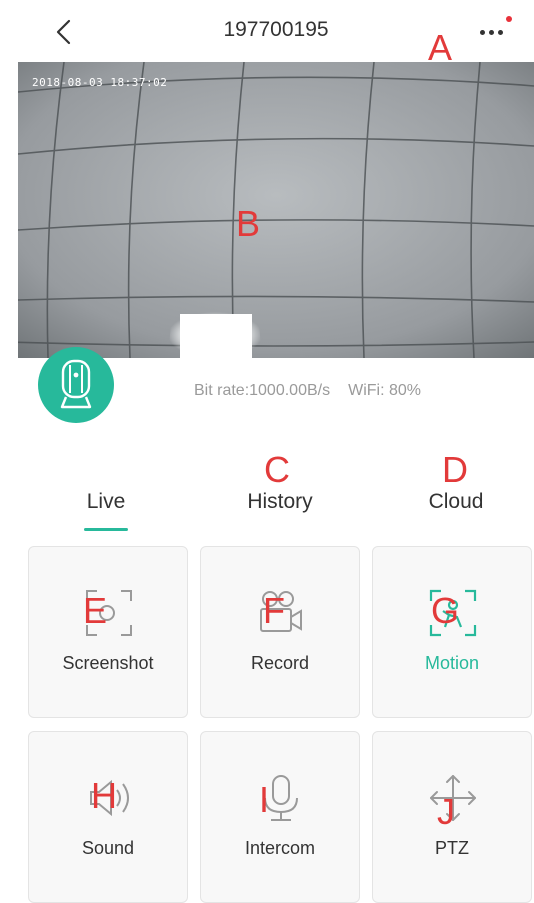 This screenshot has height=903, width=534. What do you see at coordinates (106, 502) in the screenshot?
I see `tab-live: Live` at bounding box center [106, 502].